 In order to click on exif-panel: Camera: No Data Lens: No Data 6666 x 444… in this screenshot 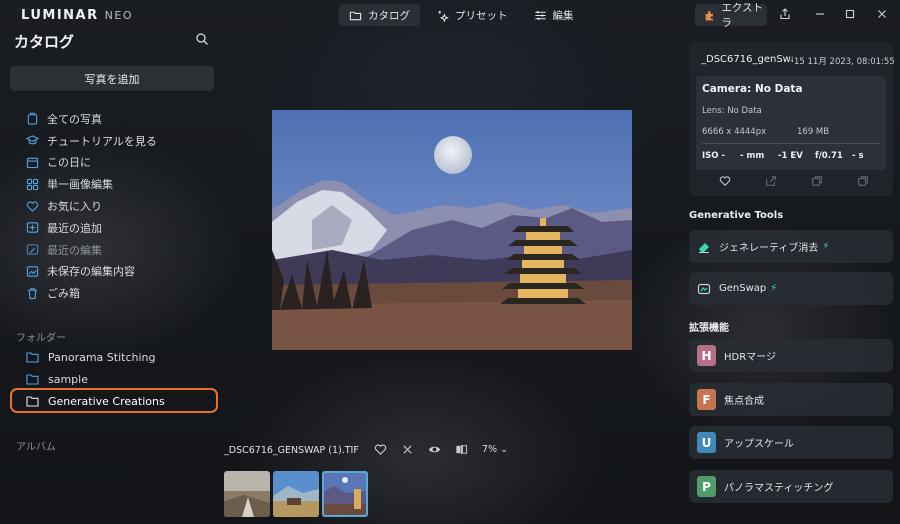, I will do `click(791, 123)`.